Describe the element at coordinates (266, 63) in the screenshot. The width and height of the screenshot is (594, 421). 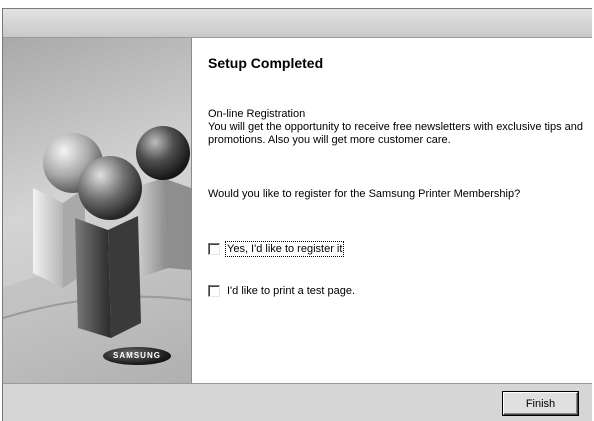
I see `page-title: Setup Completed` at that location.